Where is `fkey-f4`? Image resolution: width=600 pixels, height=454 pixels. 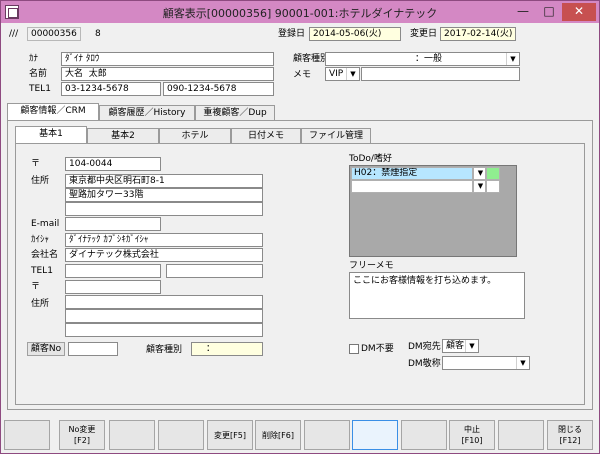
fkey-f4 is located at coordinates (181, 435).